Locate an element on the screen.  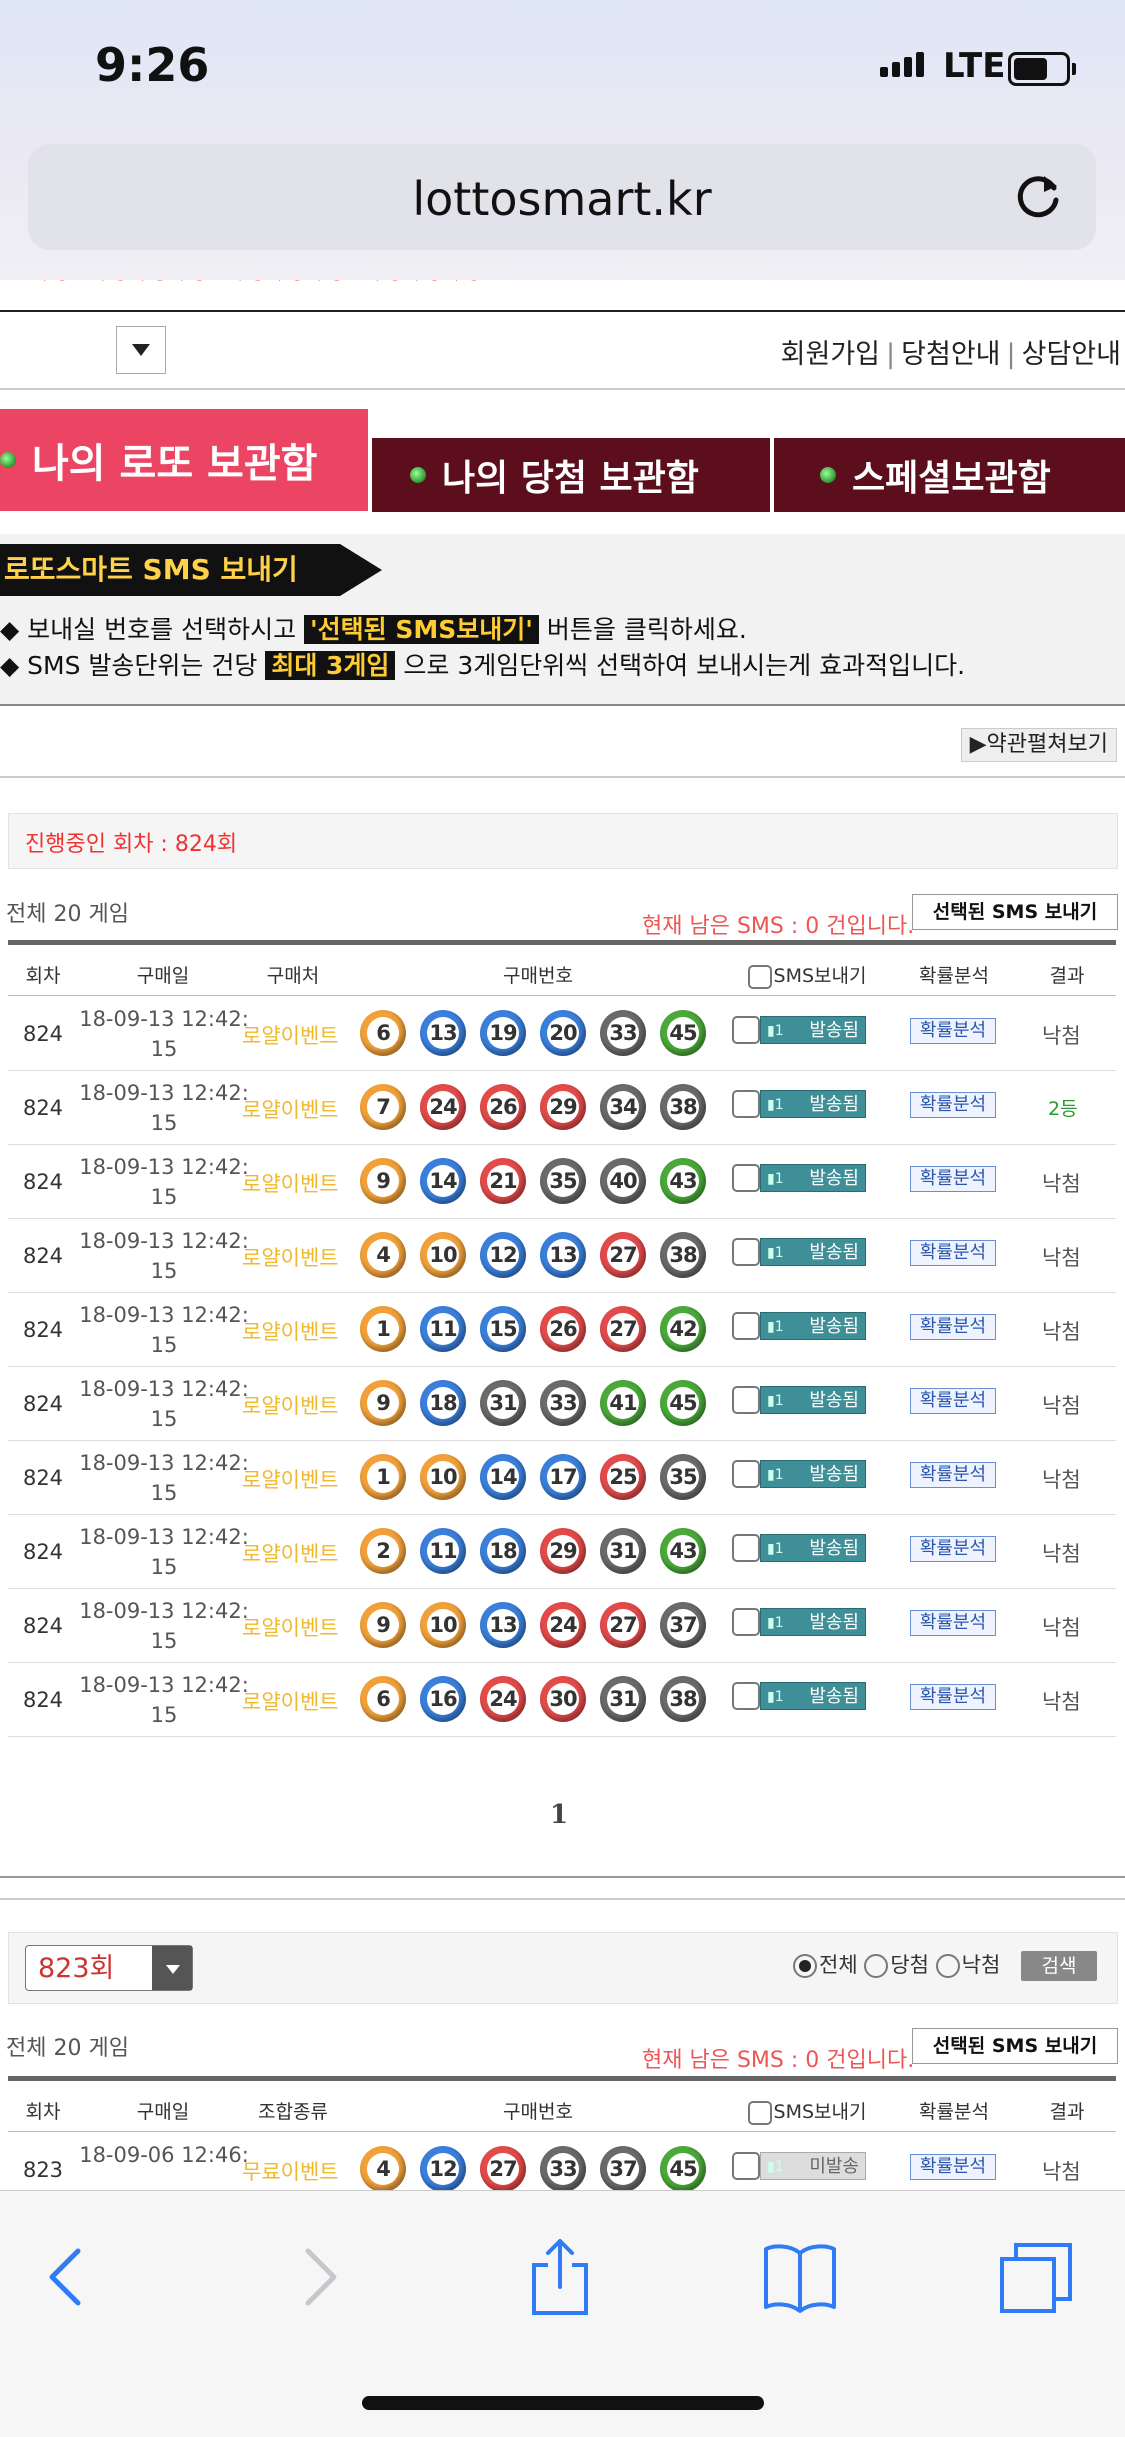
signup-link: 회원가입 is located at coordinates (830, 354).